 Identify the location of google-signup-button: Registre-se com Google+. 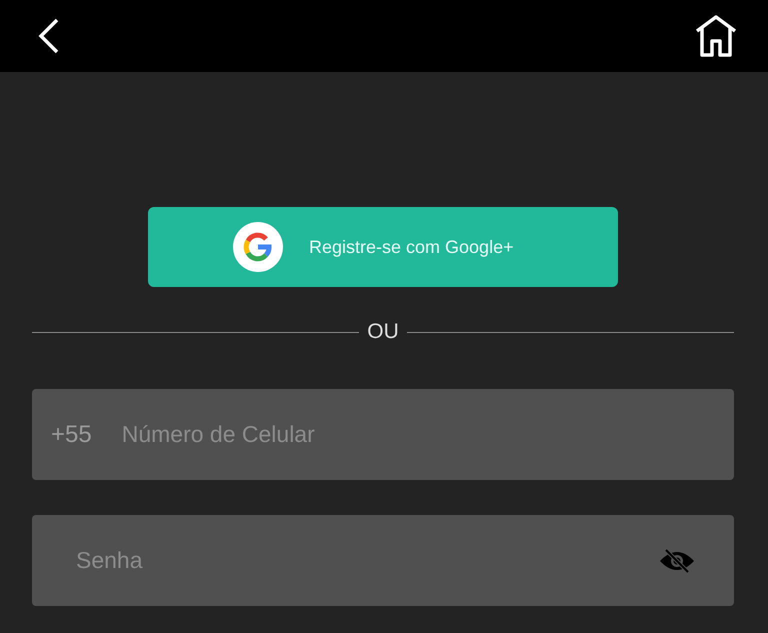
(383, 247).